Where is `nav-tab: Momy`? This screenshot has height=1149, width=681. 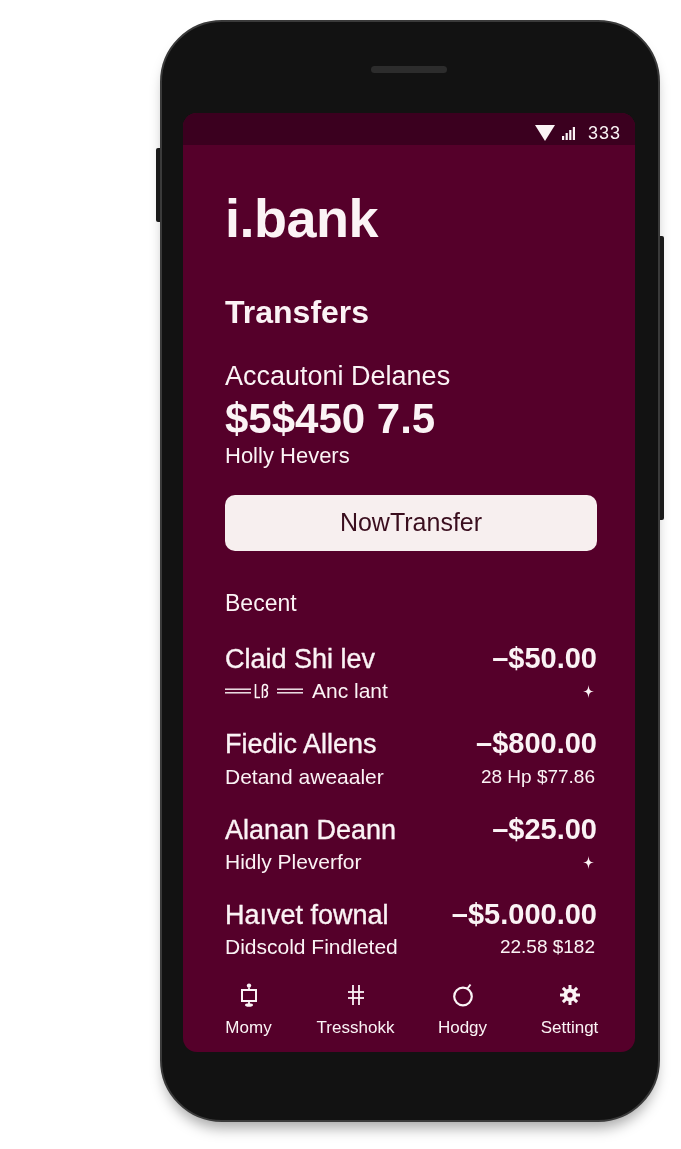
nav-tab: Momy is located at coordinates (248, 1010).